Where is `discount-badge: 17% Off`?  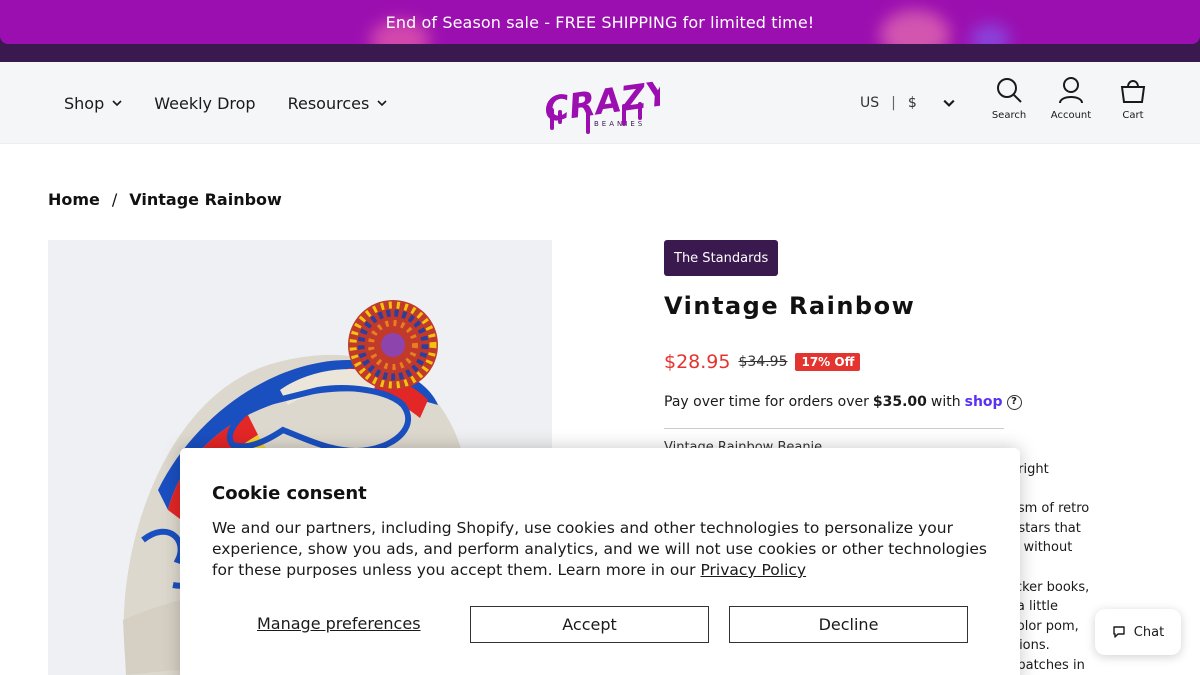 discount-badge: 17% Off is located at coordinates (828, 362).